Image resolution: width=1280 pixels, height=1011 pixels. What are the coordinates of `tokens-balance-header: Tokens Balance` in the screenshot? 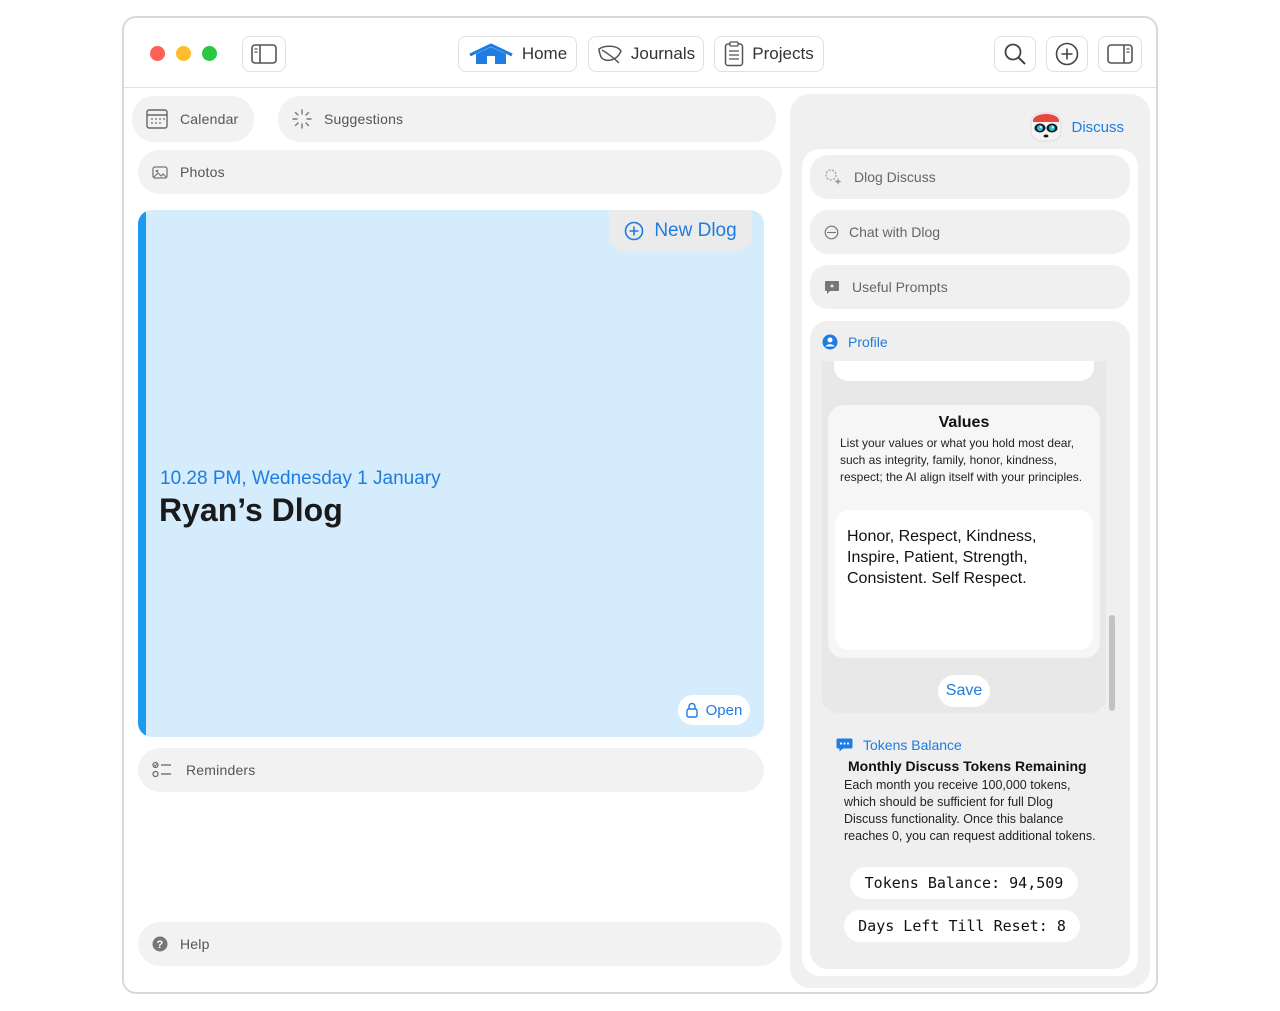 It's located at (899, 745).